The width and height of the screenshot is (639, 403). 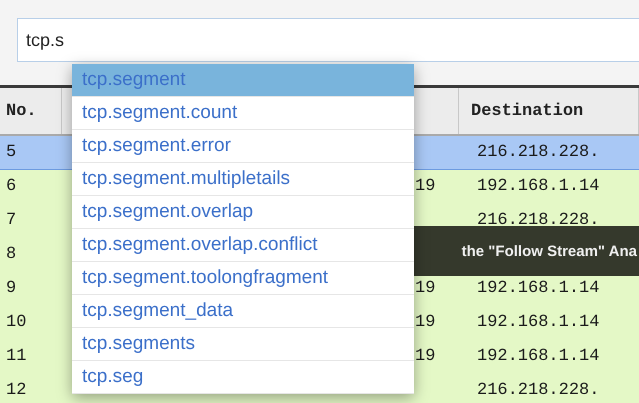 I want to click on table-cell-text: 6, so click(x=11, y=186).